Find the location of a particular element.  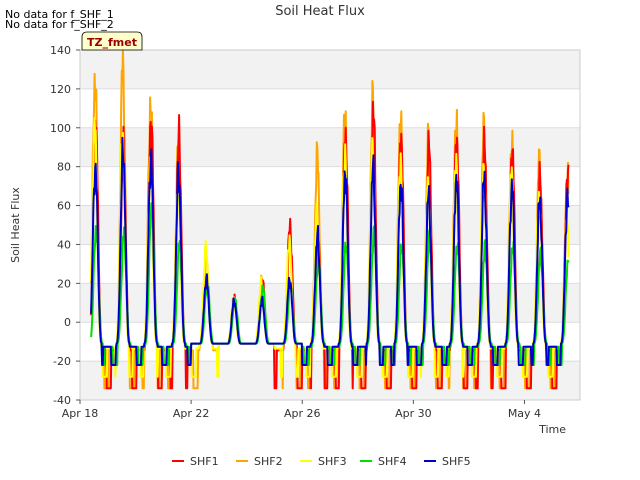

site-label: TZ_fmet is located at coordinates (112, 42).